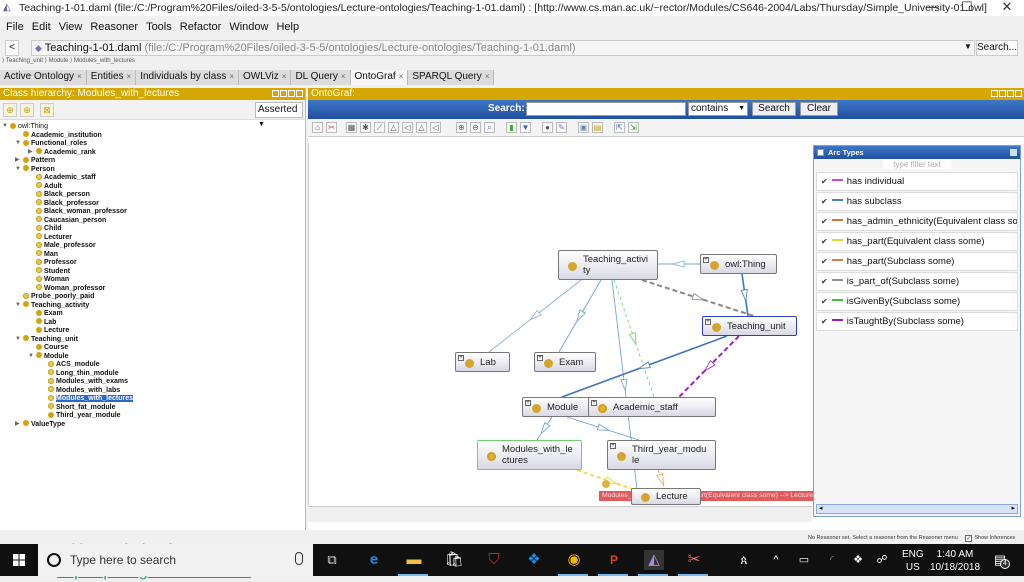 The height and width of the screenshot is (582, 1024). Describe the element at coordinates (379, 77) in the screenshot. I see `tab-ontograf: OntoGraf ×` at that location.